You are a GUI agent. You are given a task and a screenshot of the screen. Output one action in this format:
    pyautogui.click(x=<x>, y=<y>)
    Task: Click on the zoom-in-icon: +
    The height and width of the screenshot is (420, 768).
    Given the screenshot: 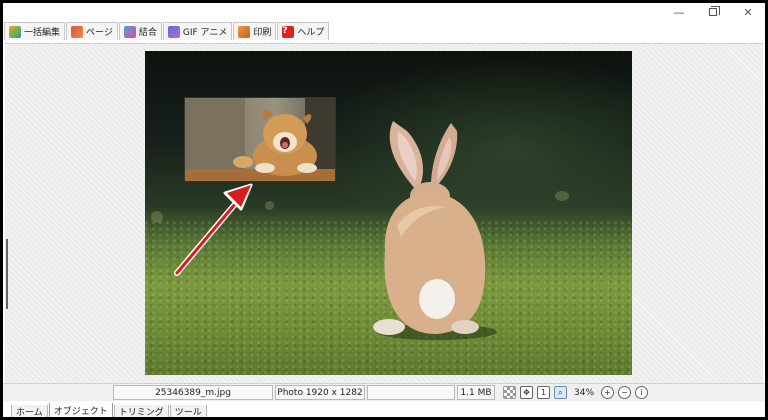 What is the action you would take?
    pyautogui.click(x=608, y=392)
    